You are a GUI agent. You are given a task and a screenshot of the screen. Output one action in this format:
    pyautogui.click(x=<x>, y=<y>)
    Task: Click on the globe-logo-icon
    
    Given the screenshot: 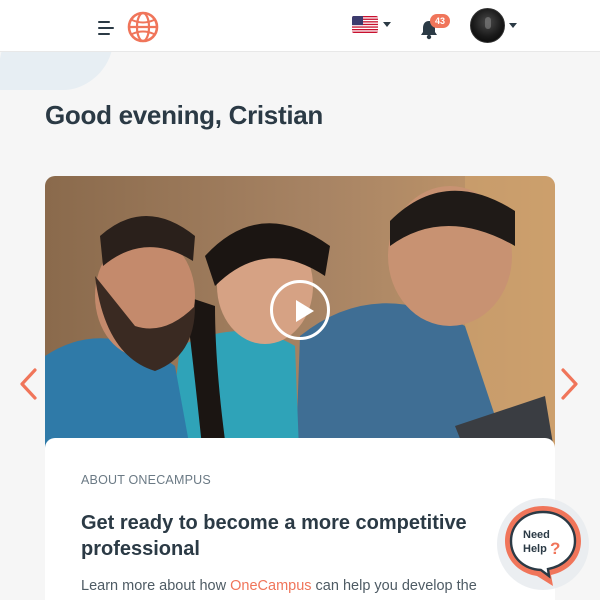 What is the action you would take?
    pyautogui.click(x=143, y=27)
    